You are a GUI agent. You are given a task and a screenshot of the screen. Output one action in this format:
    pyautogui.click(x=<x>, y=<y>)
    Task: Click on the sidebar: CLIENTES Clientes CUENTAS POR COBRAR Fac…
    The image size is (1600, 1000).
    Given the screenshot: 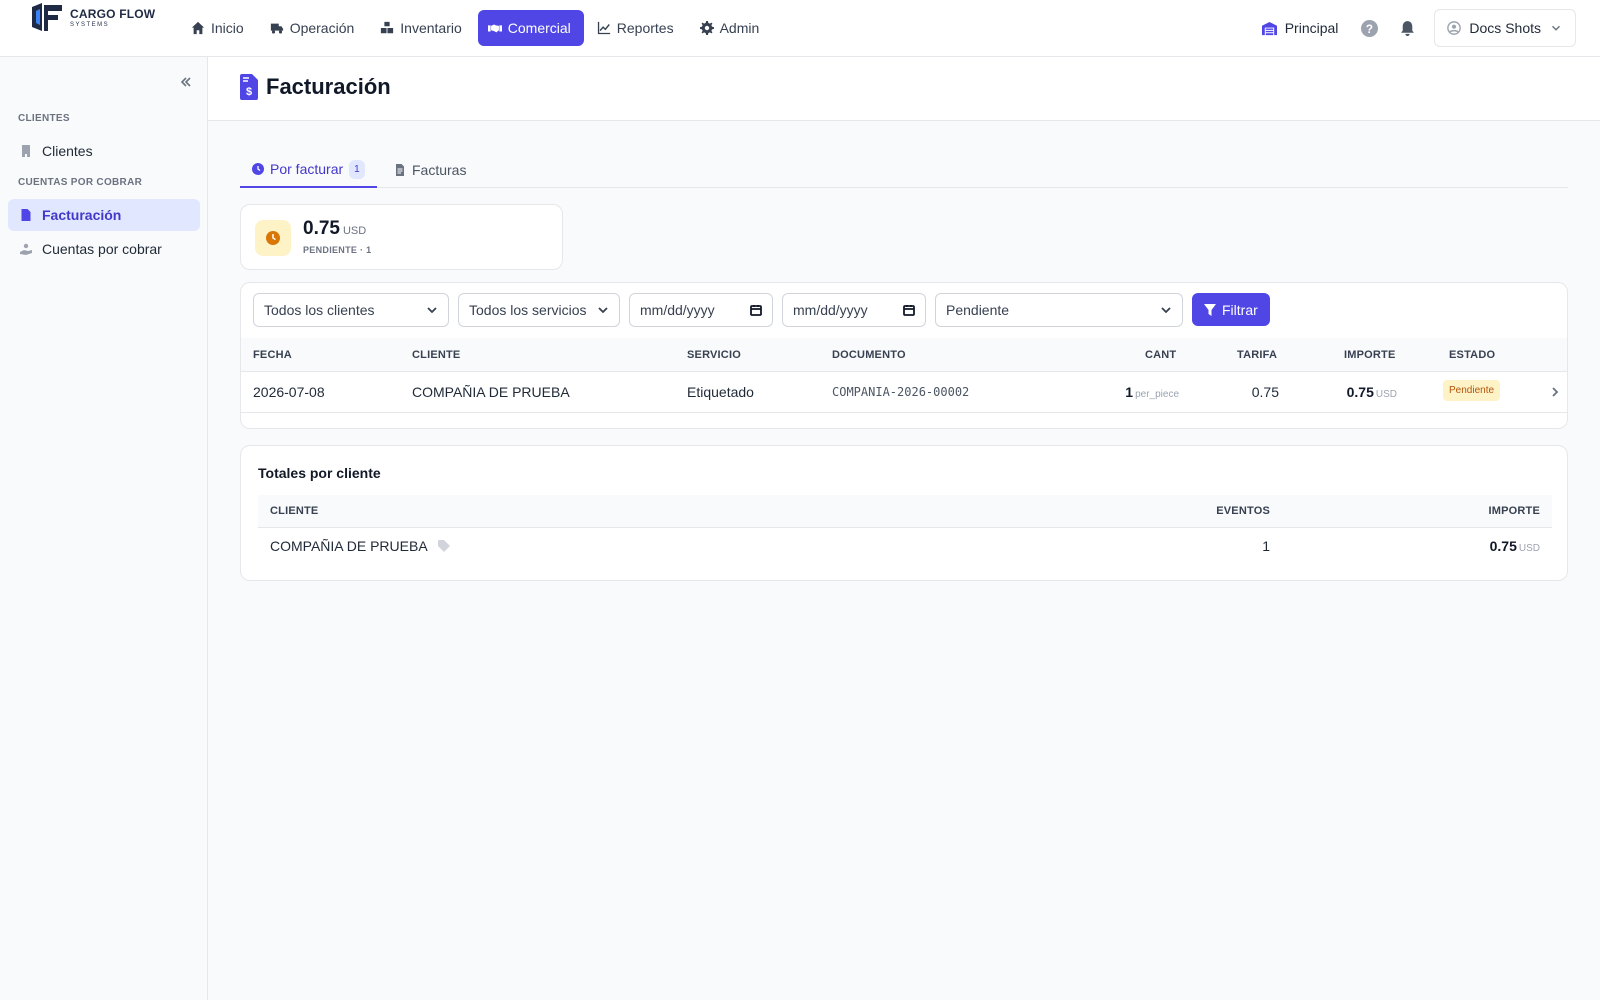 What is the action you would take?
    pyautogui.click(x=104, y=528)
    